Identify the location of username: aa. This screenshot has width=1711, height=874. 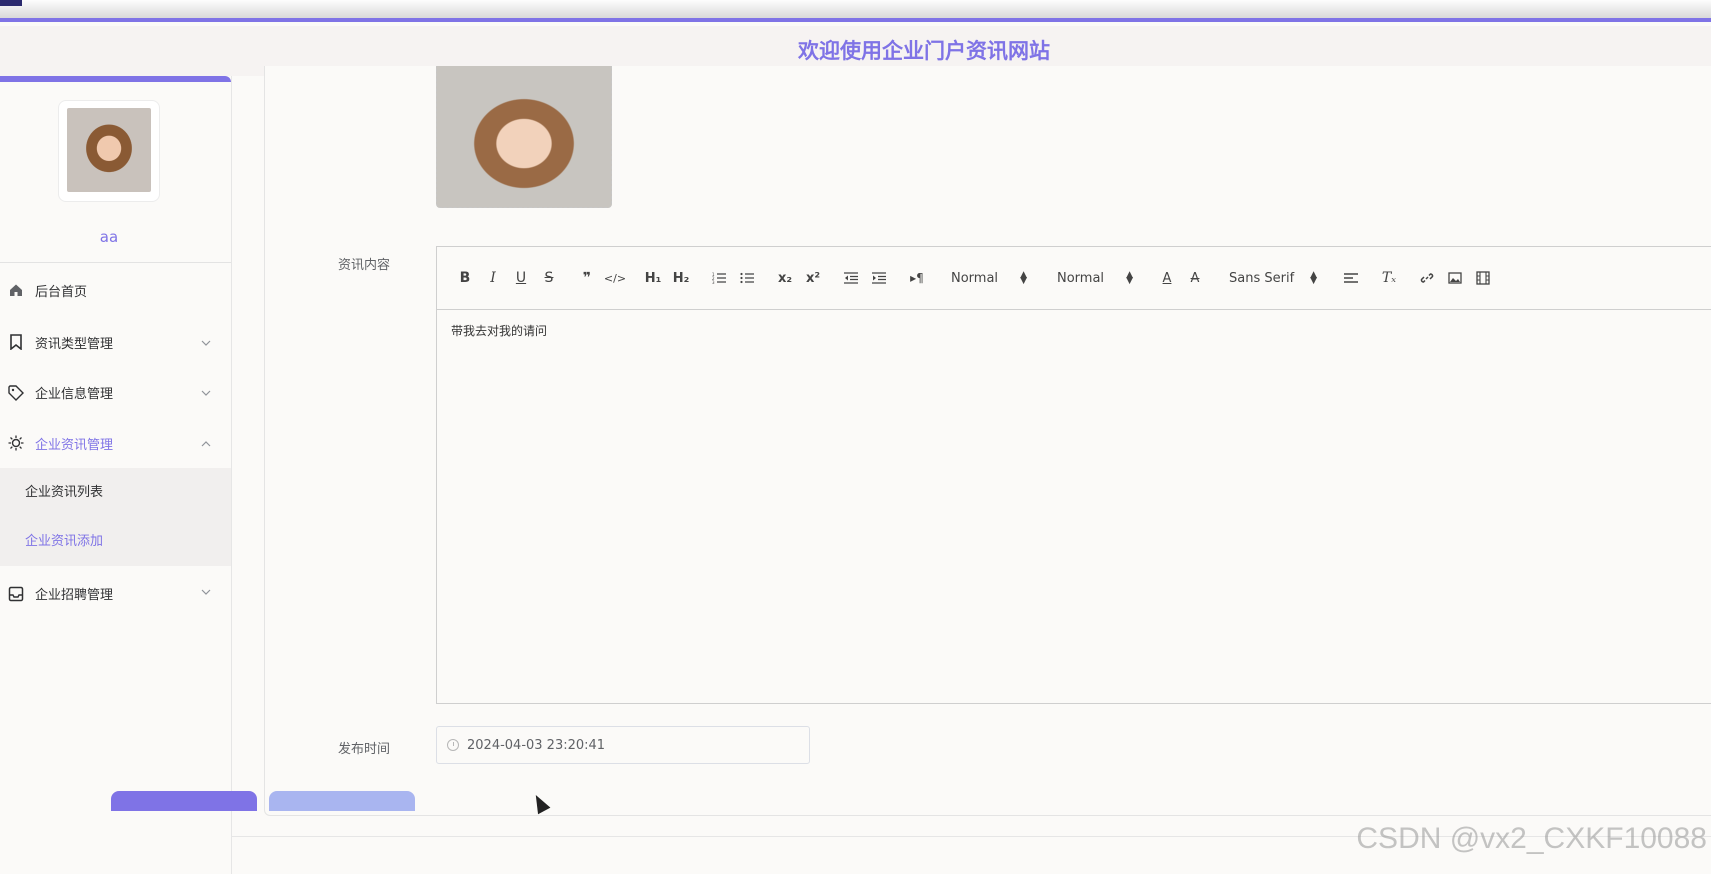
(109, 237).